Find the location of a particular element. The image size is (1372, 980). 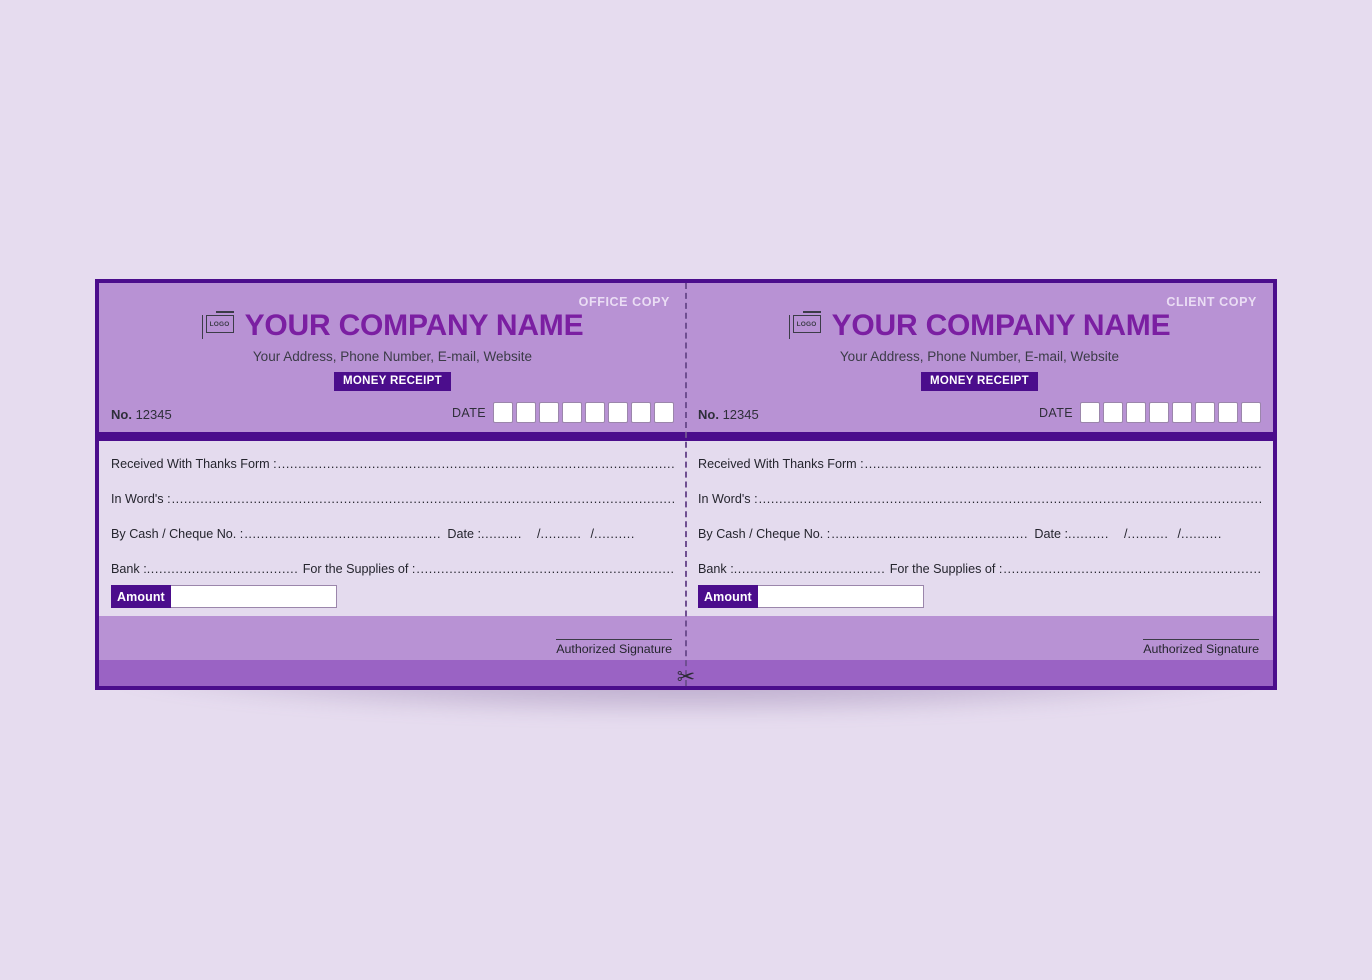

receipt-number: No. 12345 is located at coordinates (728, 414).